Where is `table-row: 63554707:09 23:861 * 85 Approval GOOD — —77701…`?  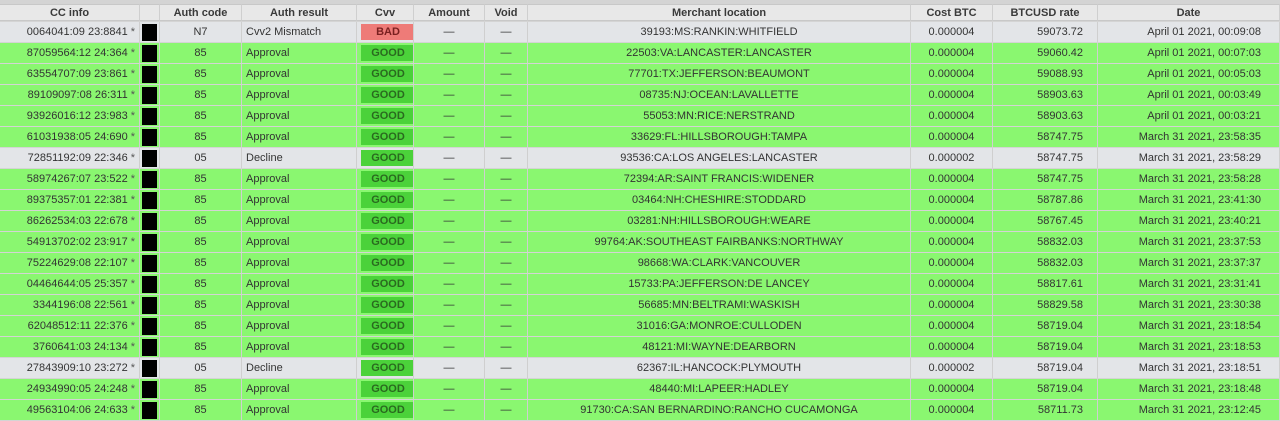 table-row: 63554707:09 23:861 * 85 Approval GOOD — —77701… is located at coordinates (640, 74).